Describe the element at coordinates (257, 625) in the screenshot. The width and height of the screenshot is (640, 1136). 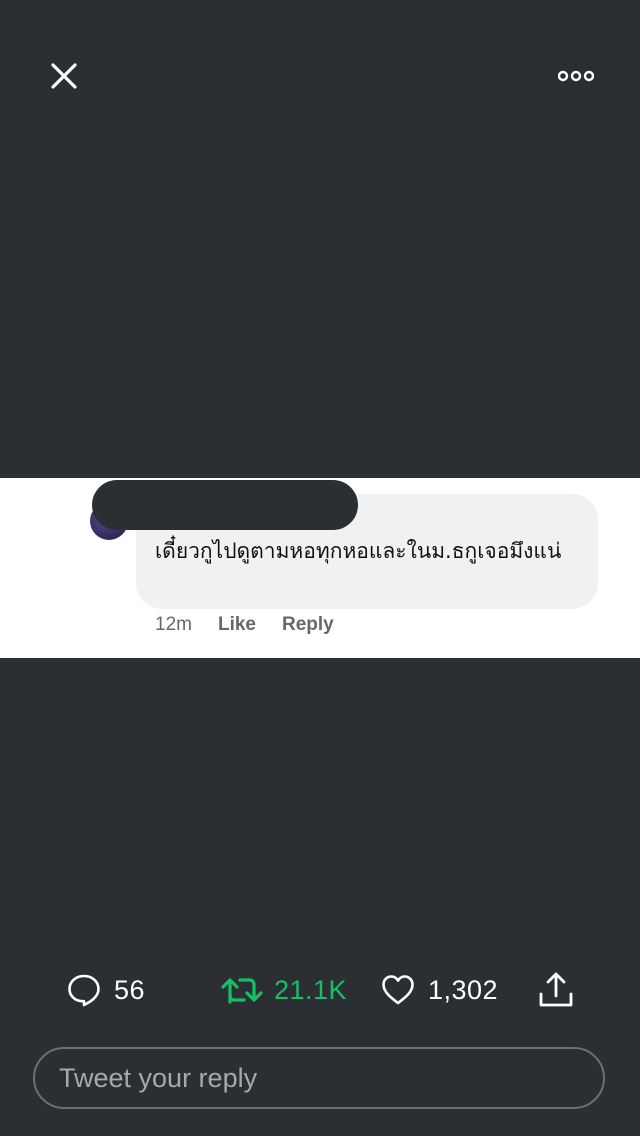
I see `comment-meta: 12m Like Reply` at that location.